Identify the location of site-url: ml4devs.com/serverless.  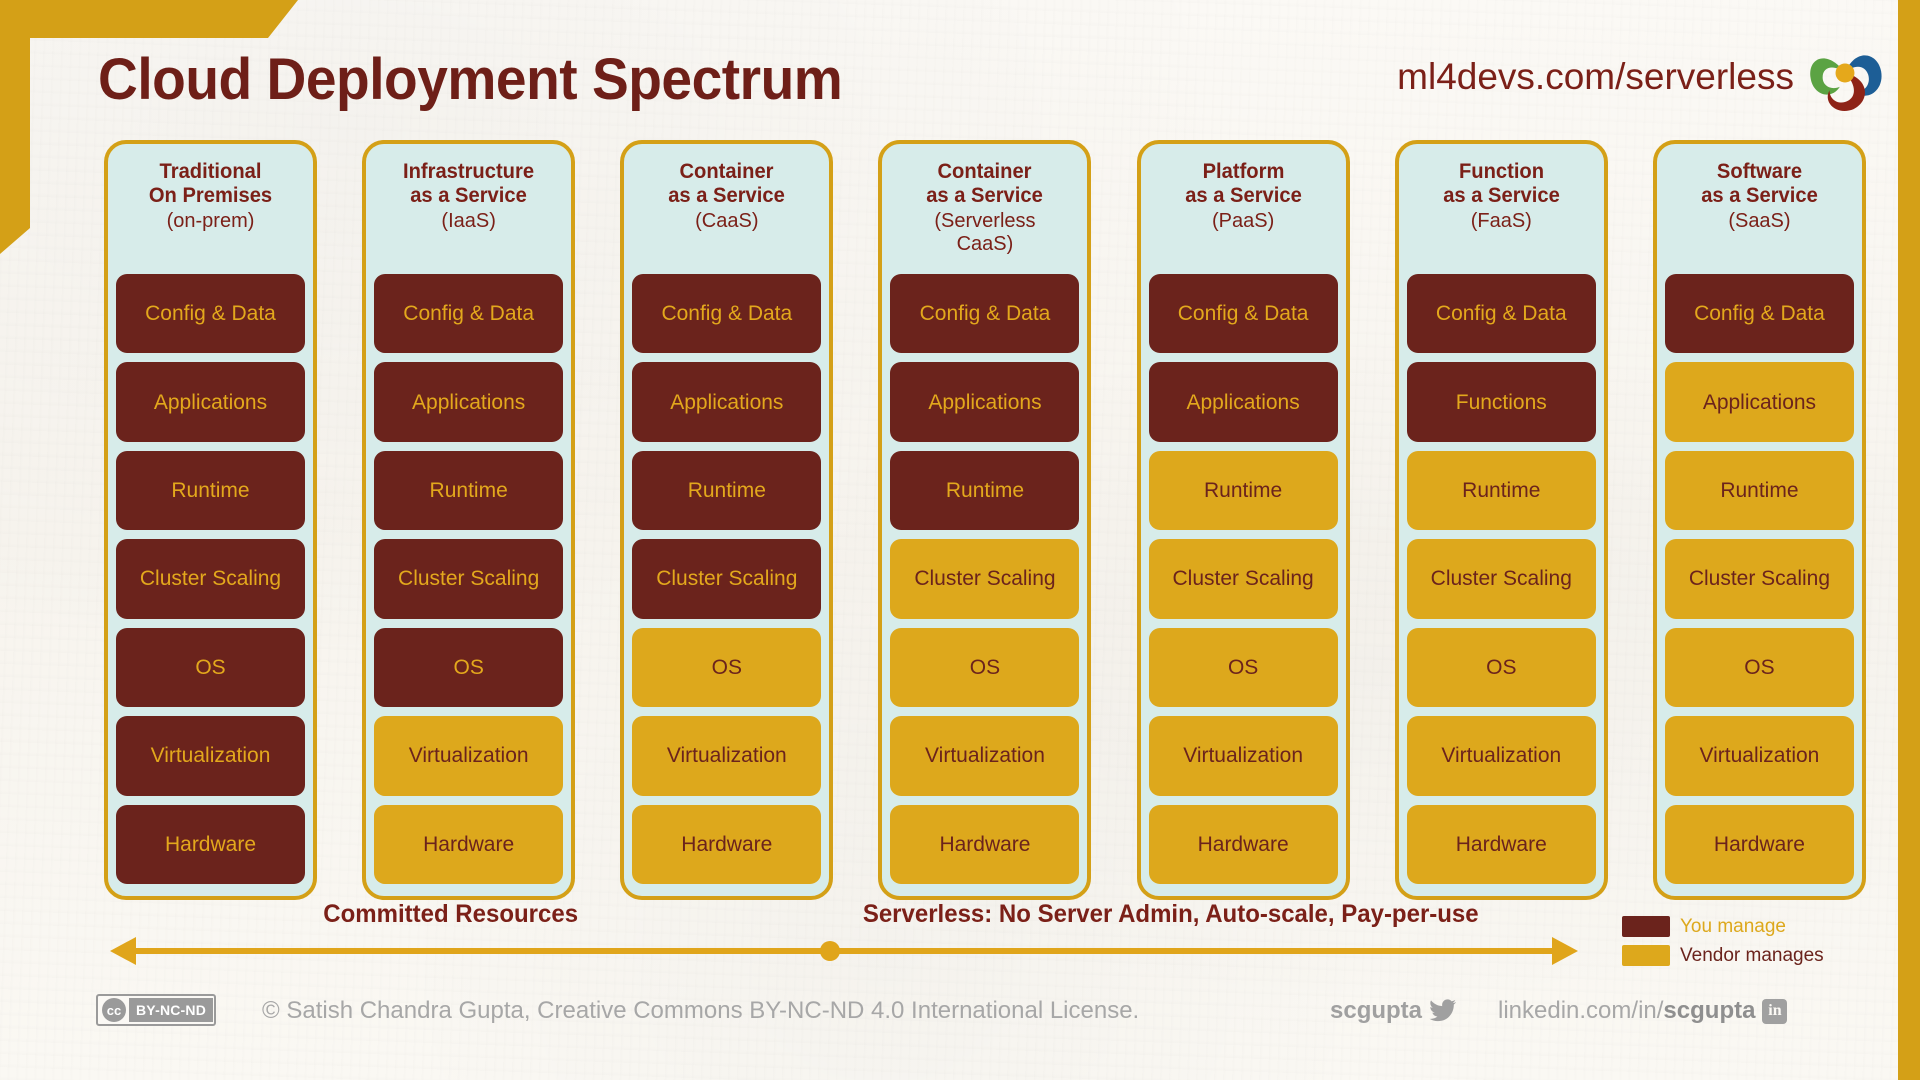
(1595, 77).